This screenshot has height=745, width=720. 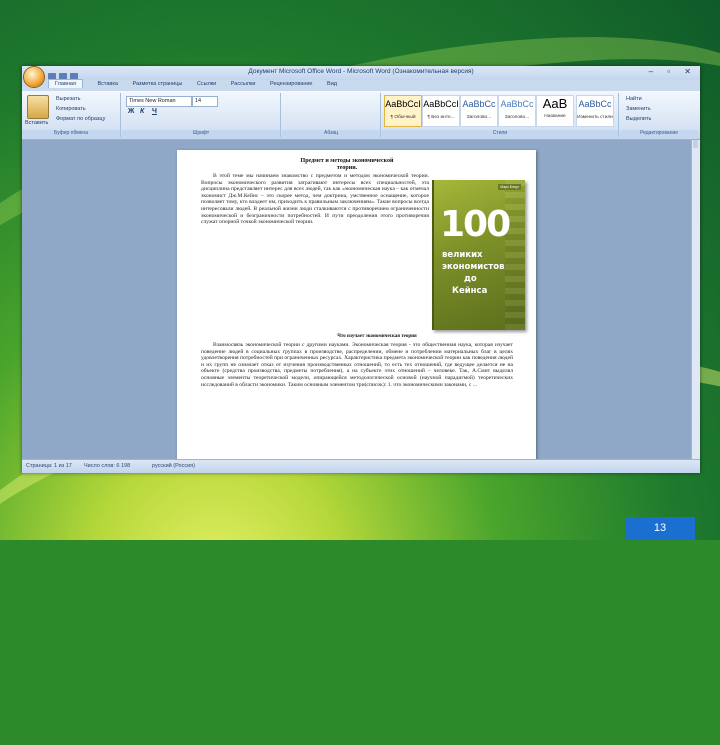 What do you see at coordinates (462, 255) in the screenshot?
I see `book-title-line1: великих` at bounding box center [462, 255].